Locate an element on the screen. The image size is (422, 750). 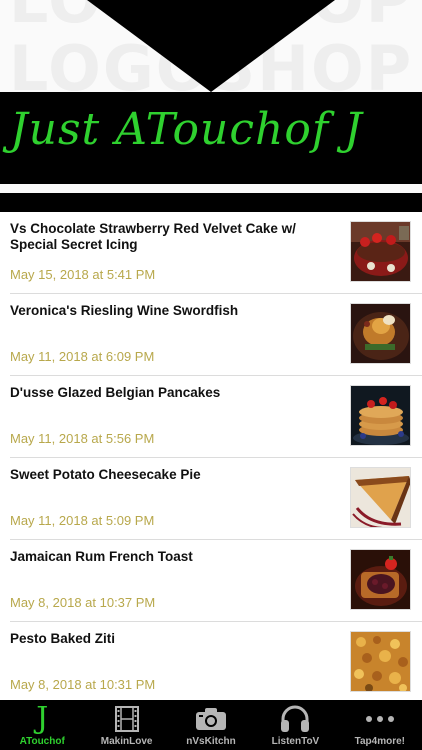
banner-bar: Just ATouchof J is located at coordinates (211, 138).